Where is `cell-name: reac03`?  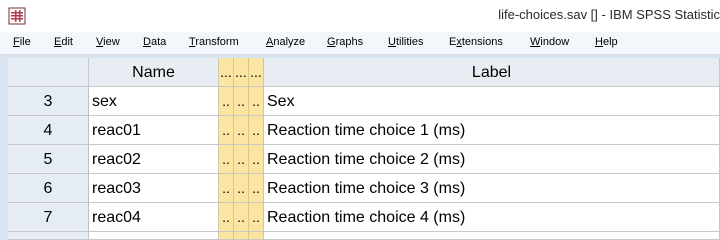
cell-name: reac03 is located at coordinates (154, 188).